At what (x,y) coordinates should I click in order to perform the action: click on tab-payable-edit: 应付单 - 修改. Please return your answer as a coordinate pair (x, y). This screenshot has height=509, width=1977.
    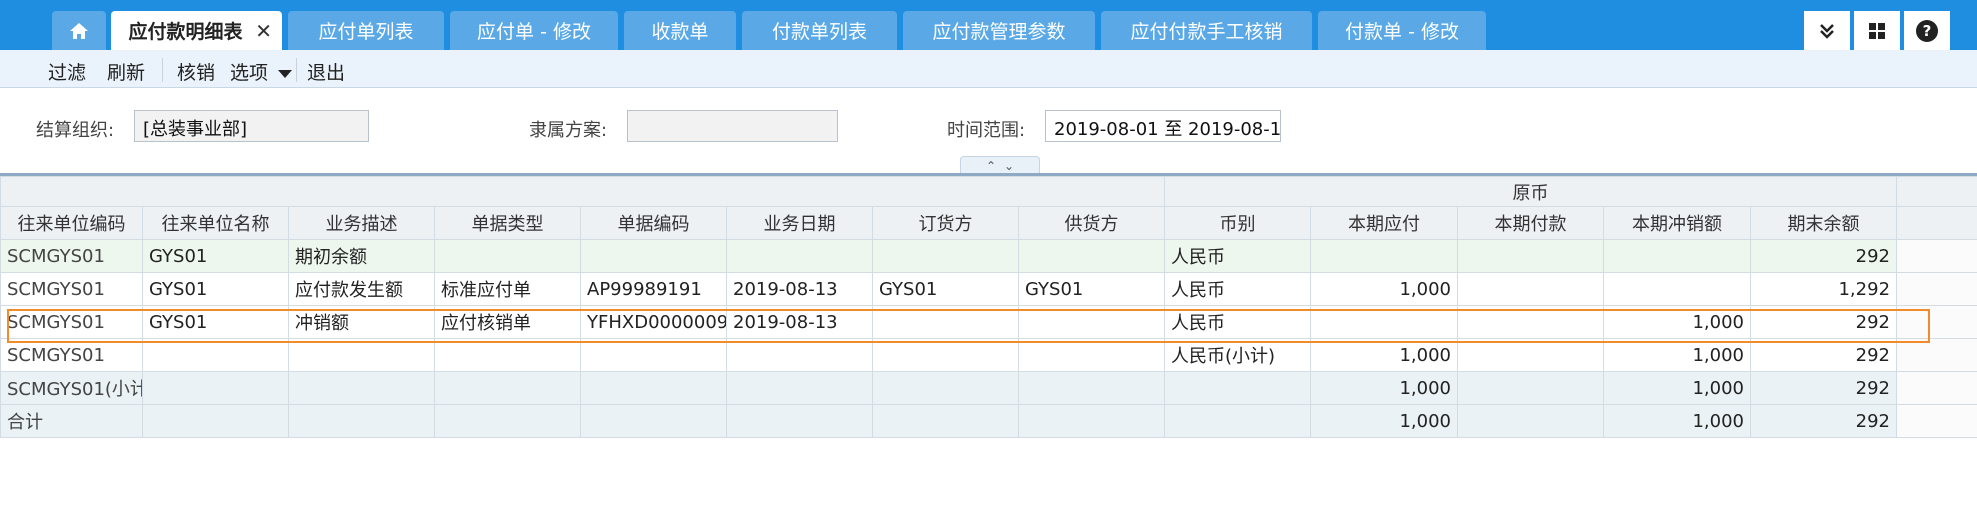
    Looking at the image, I should click on (534, 30).